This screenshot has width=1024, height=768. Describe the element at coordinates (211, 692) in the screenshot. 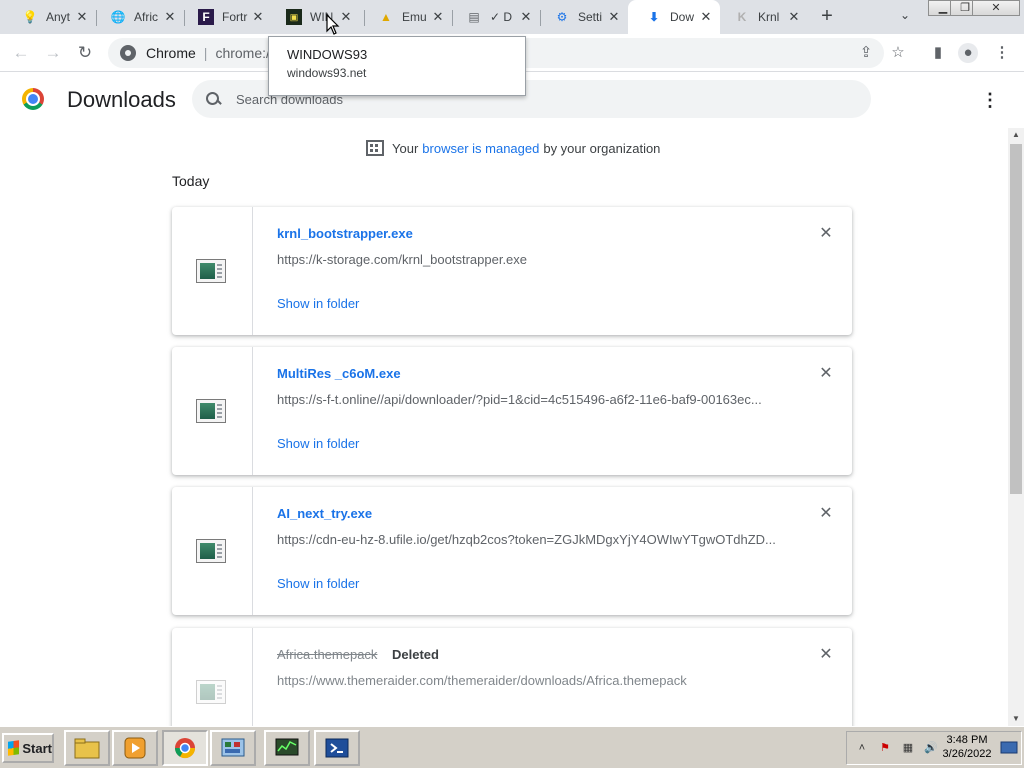

I see `file-icon` at that location.